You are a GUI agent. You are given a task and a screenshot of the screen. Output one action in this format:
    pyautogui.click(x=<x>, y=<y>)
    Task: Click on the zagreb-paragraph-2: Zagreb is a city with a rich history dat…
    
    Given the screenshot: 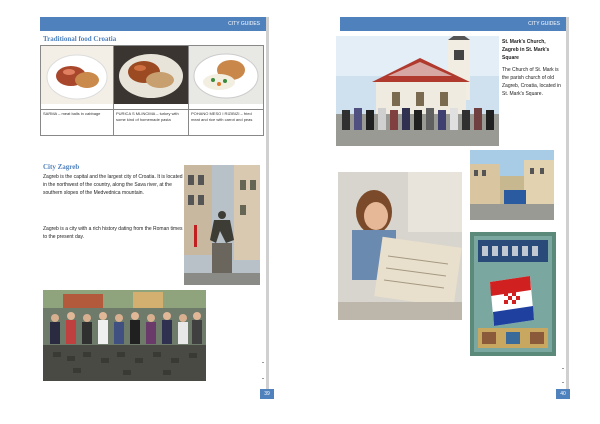 What is the action you would take?
    pyautogui.click(x=113, y=233)
    